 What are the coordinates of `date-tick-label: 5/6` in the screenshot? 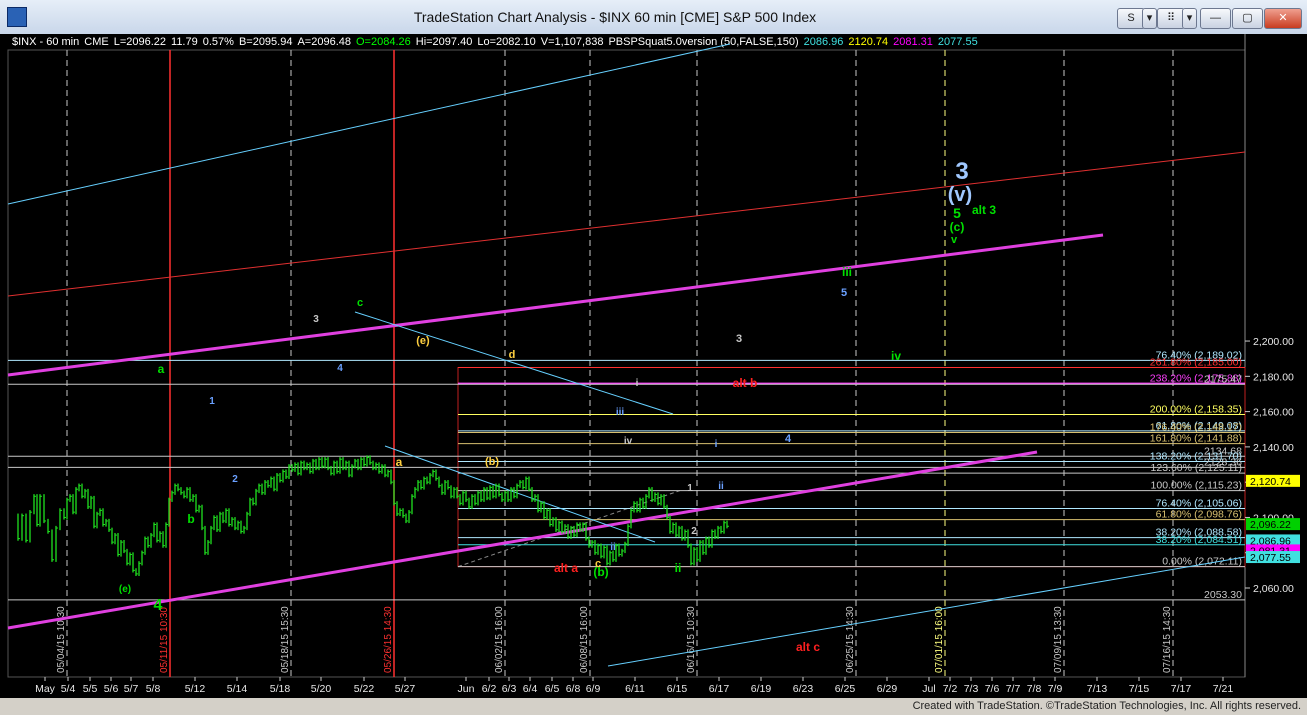 It's located at (111, 689).